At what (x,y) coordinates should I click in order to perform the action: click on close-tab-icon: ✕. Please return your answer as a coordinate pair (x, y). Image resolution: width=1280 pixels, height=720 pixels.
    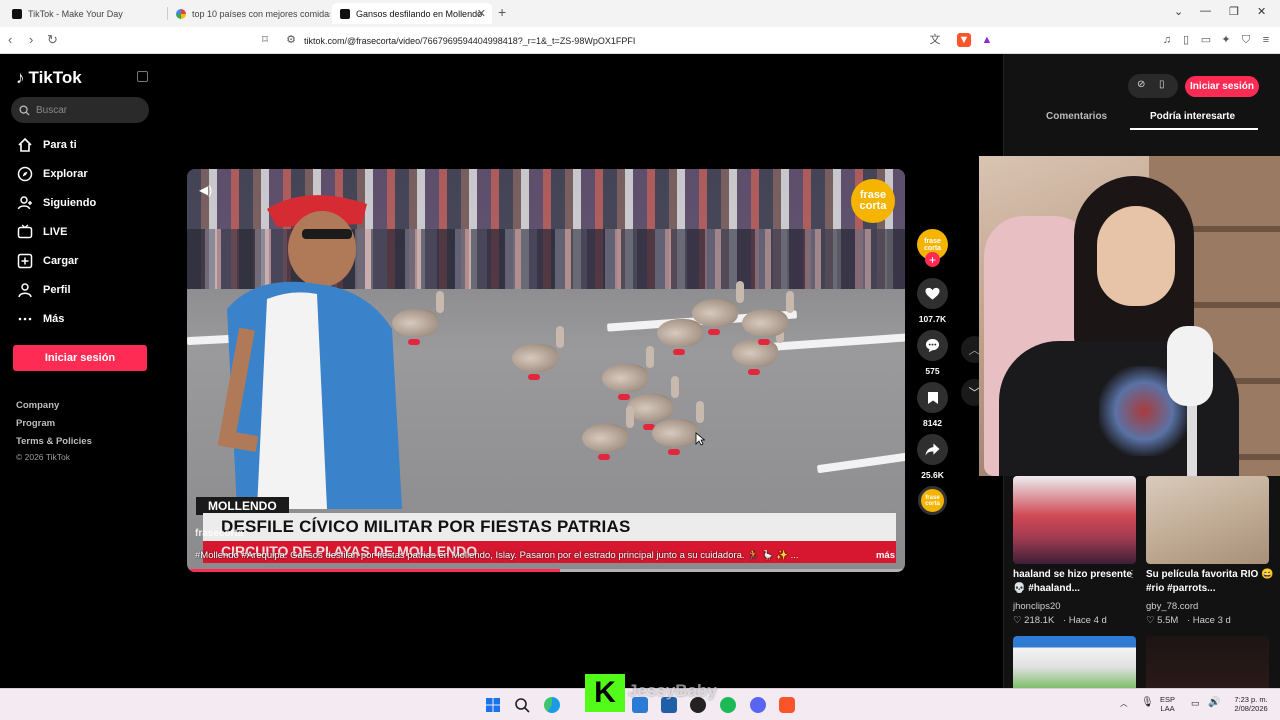
    Looking at the image, I should click on (481, 13).